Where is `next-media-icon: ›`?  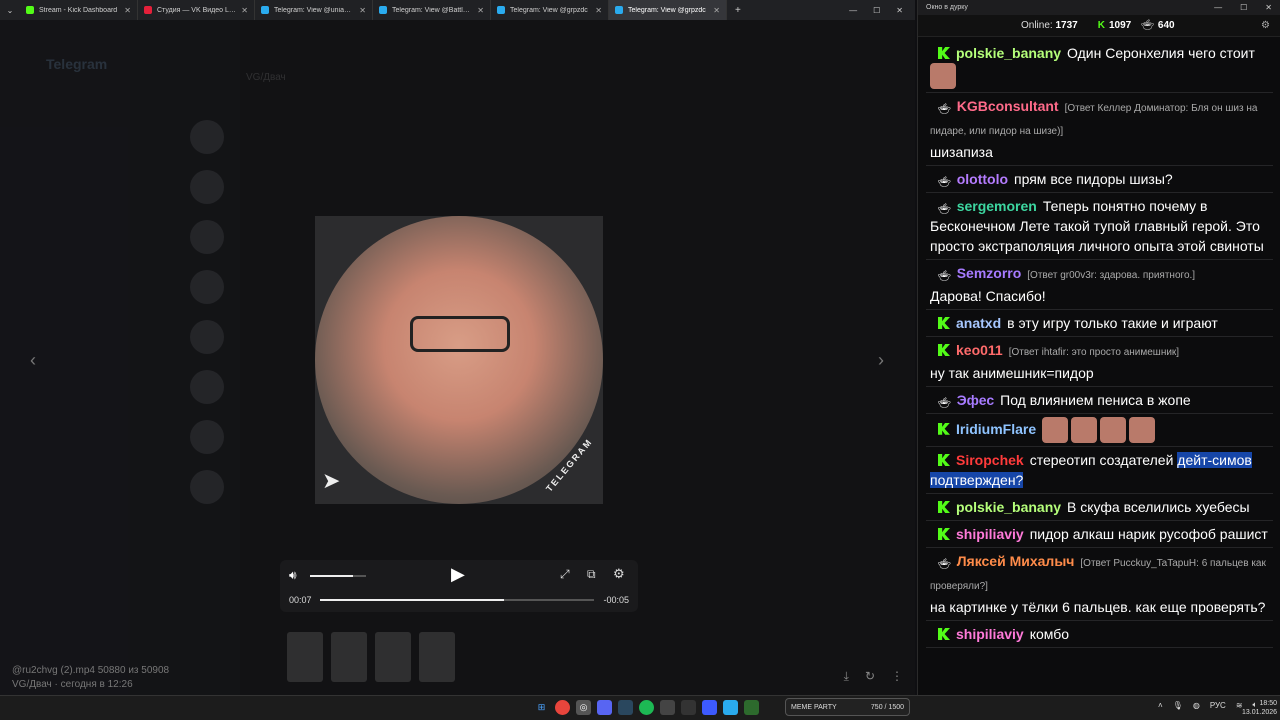
next-media-icon: › is located at coordinates (881, 360).